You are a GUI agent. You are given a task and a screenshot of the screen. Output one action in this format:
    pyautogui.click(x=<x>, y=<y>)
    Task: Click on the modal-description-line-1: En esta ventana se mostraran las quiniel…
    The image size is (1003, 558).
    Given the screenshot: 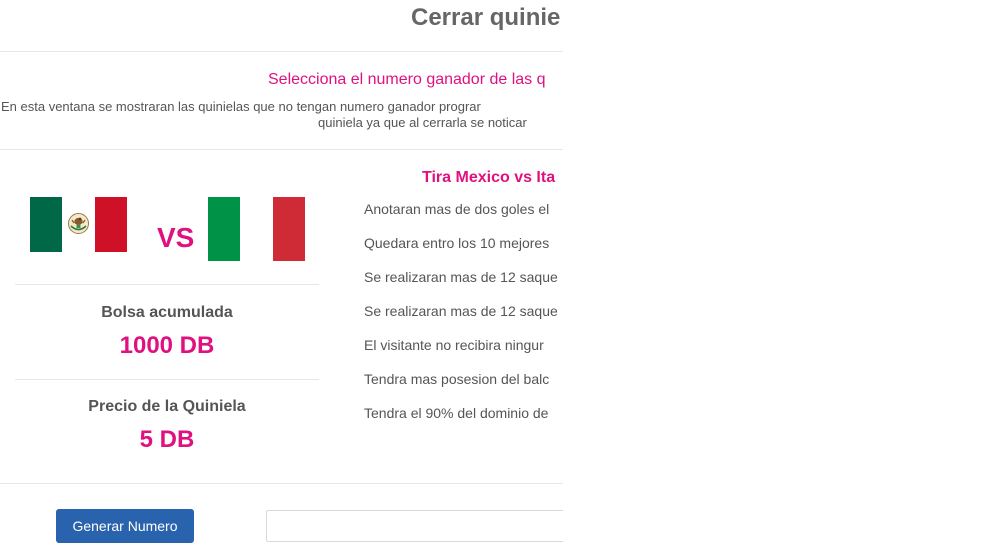 What is the action you would take?
    pyautogui.click(x=241, y=106)
    